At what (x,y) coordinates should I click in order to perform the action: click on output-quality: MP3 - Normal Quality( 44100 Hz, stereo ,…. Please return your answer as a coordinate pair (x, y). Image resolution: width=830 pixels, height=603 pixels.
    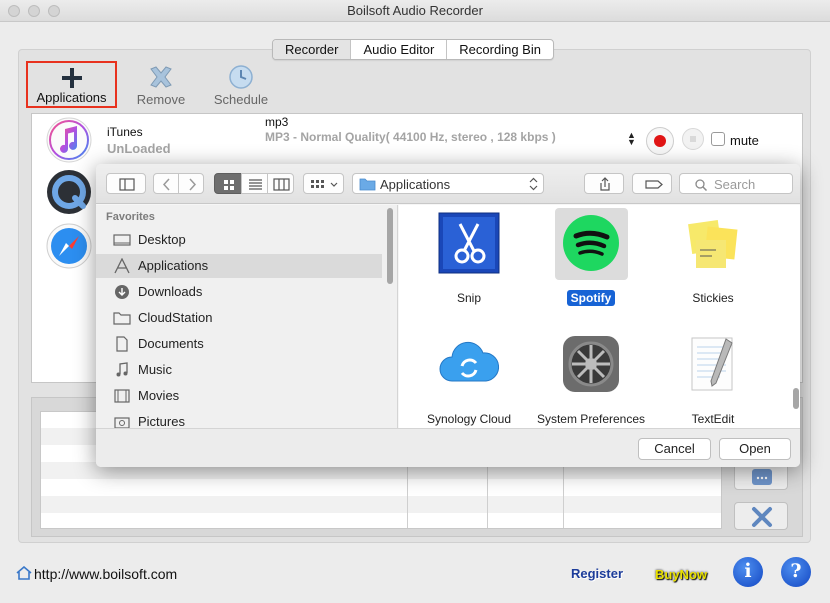
    Looking at the image, I should click on (410, 137).